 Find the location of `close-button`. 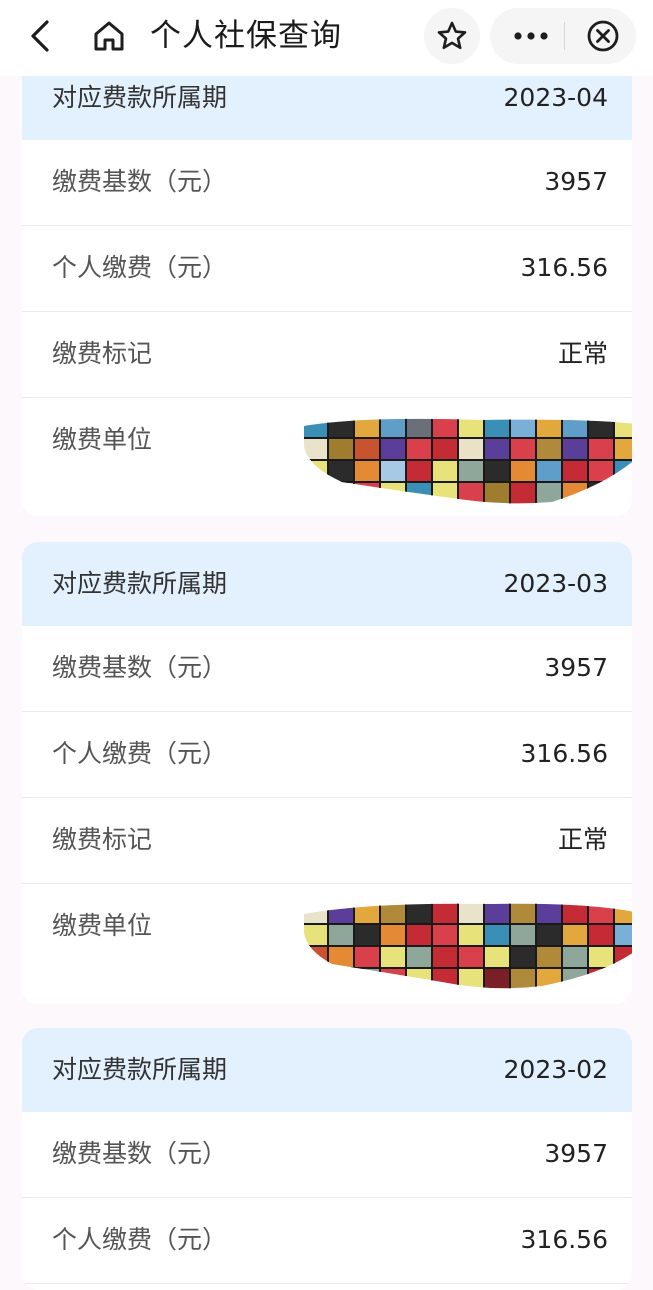

close-button is located at coordinates (603, 36).